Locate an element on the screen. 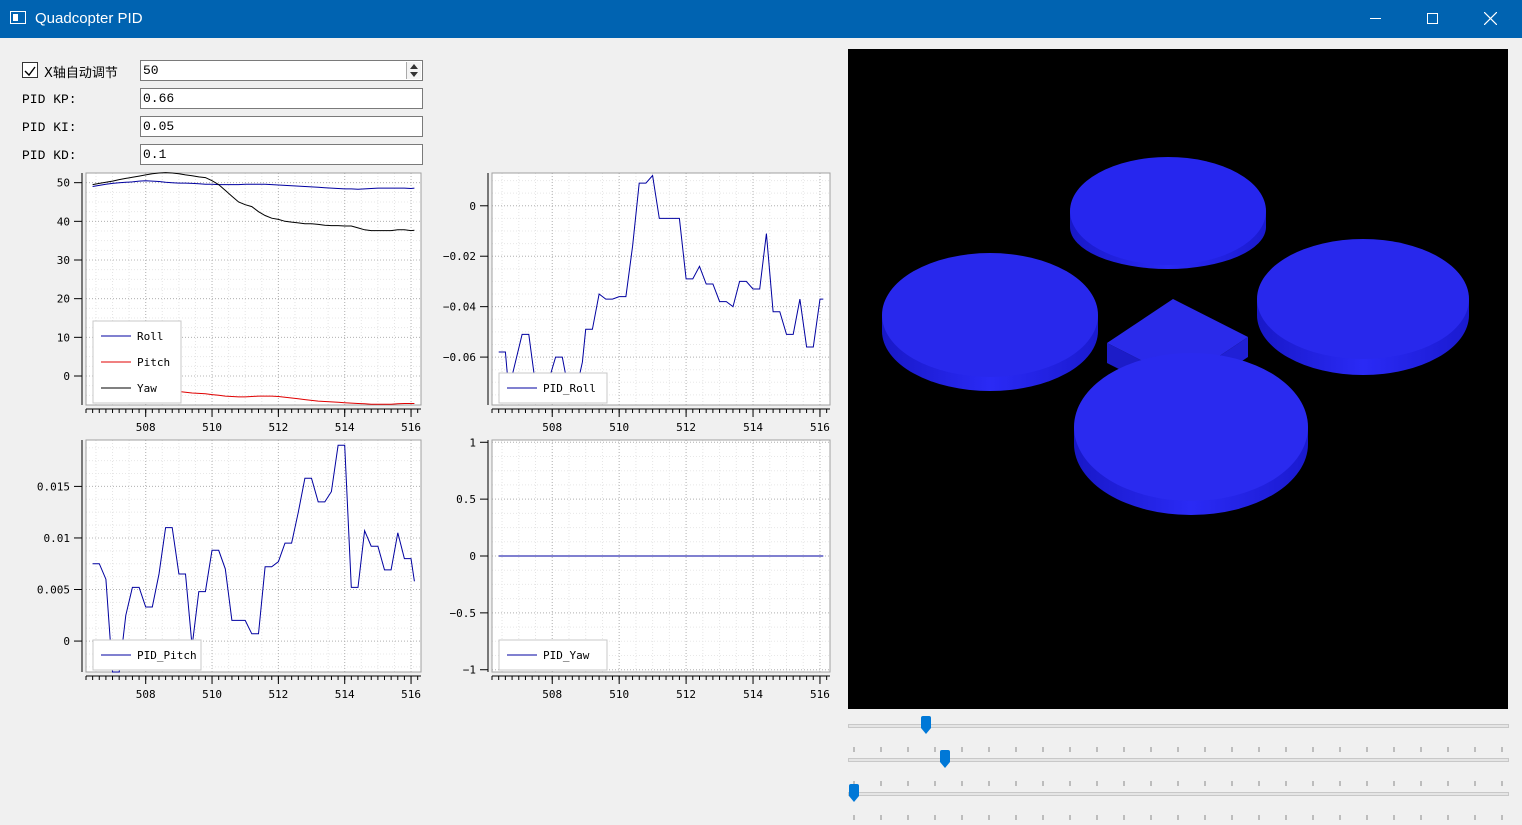 The width and height of the screenshot is (1522, 825). y-tick-label: 0.015 is located at coordinates (53, 486).